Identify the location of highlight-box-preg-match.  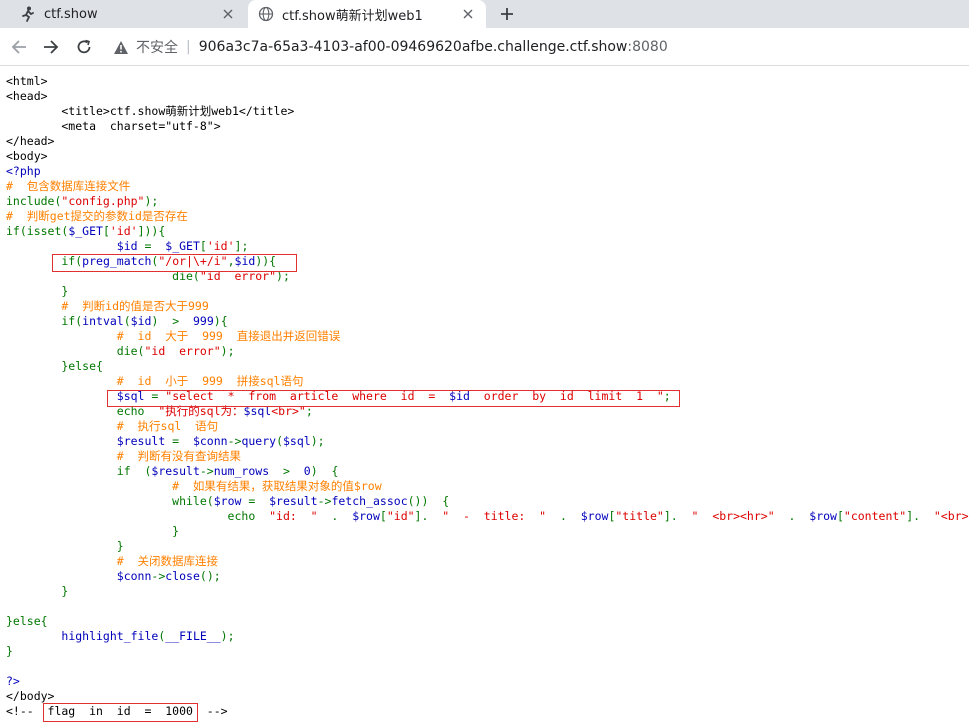
(174, 263).